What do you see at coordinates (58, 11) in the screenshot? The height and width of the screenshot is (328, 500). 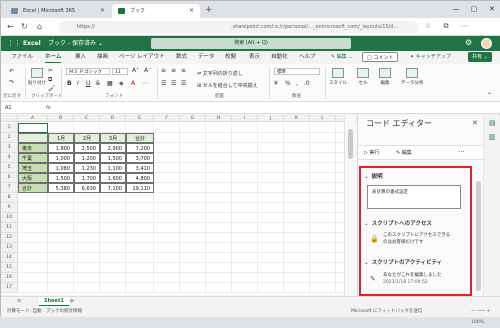 I see `browser-tab-excel-home: Excel | Microsoft 365 ✕` at bounding box center [58, 11].